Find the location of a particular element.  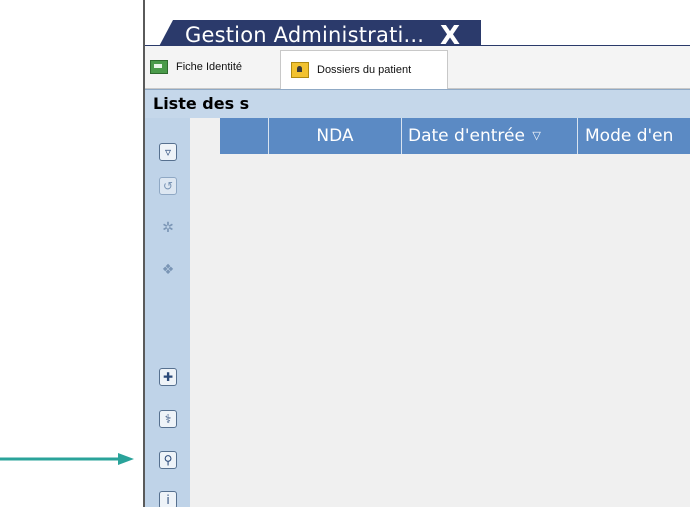

annotation-arrow-icon is located at coordinates (67, 459).